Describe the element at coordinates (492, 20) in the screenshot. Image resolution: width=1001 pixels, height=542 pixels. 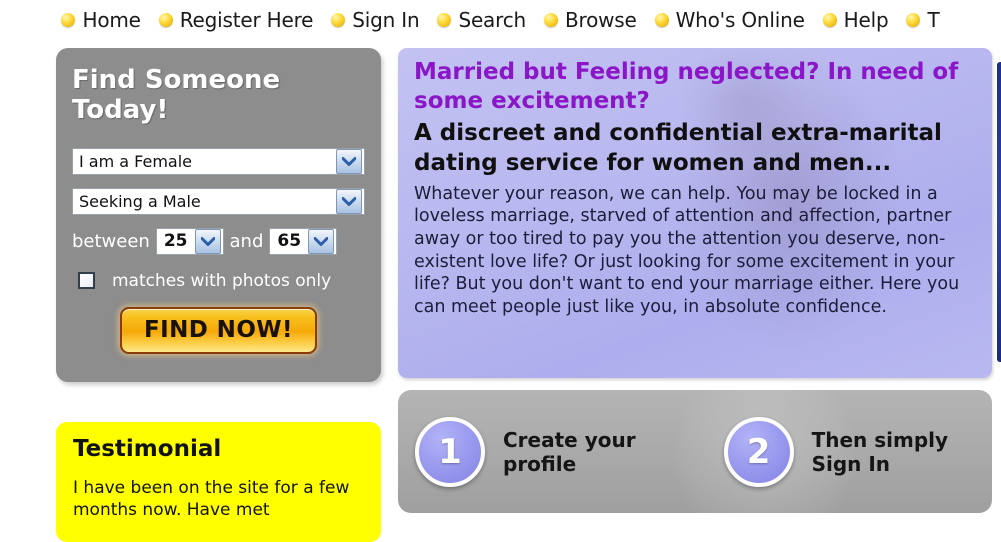
I see `nav-item-label: Search` at that location.